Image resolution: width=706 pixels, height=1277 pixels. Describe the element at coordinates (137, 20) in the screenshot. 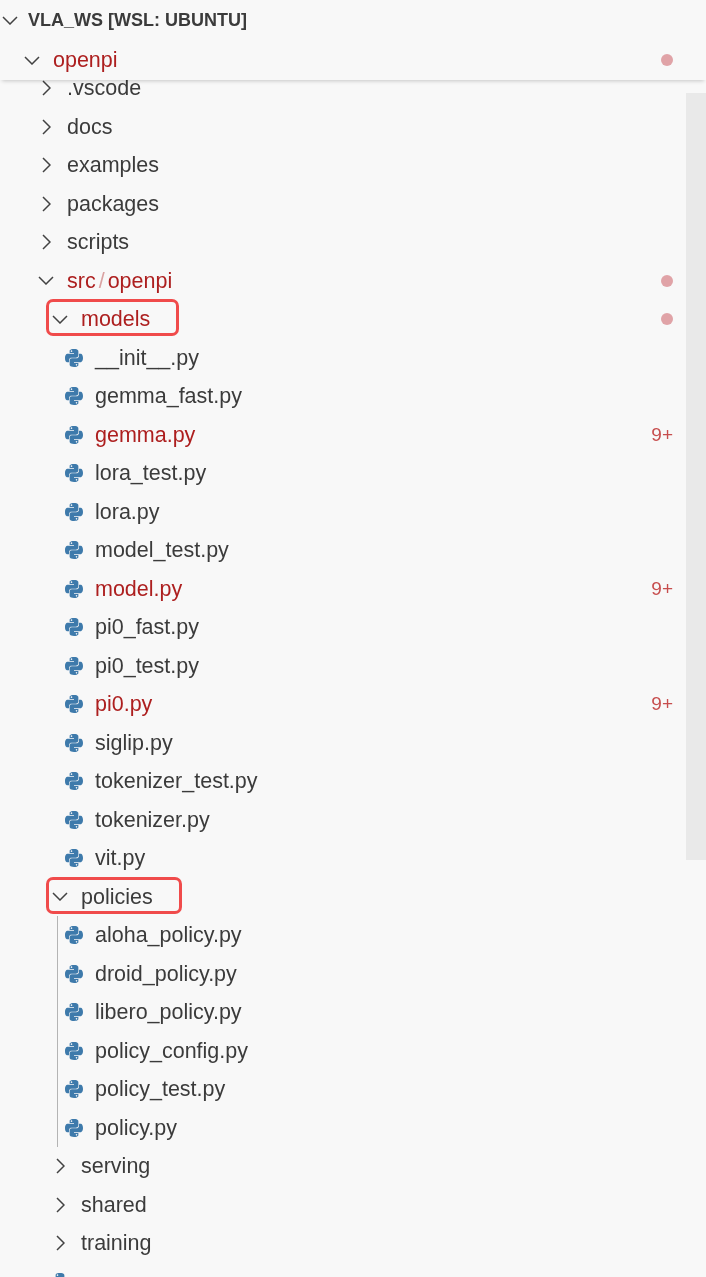

I see `section-title: VLA_WS [WSL: UBUNTU]` at that location.